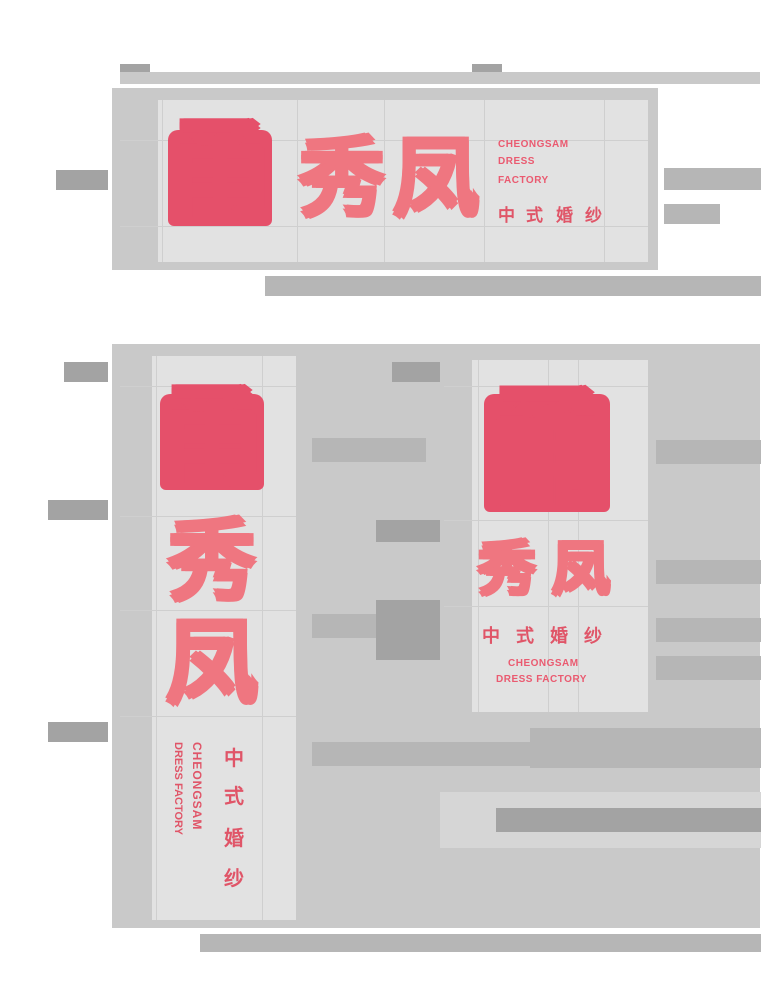  What do you see at coordinates (533, 144) in the screenshot?
I see `english-line-1: CHEONGSAM` at bounding box center [533, 144].